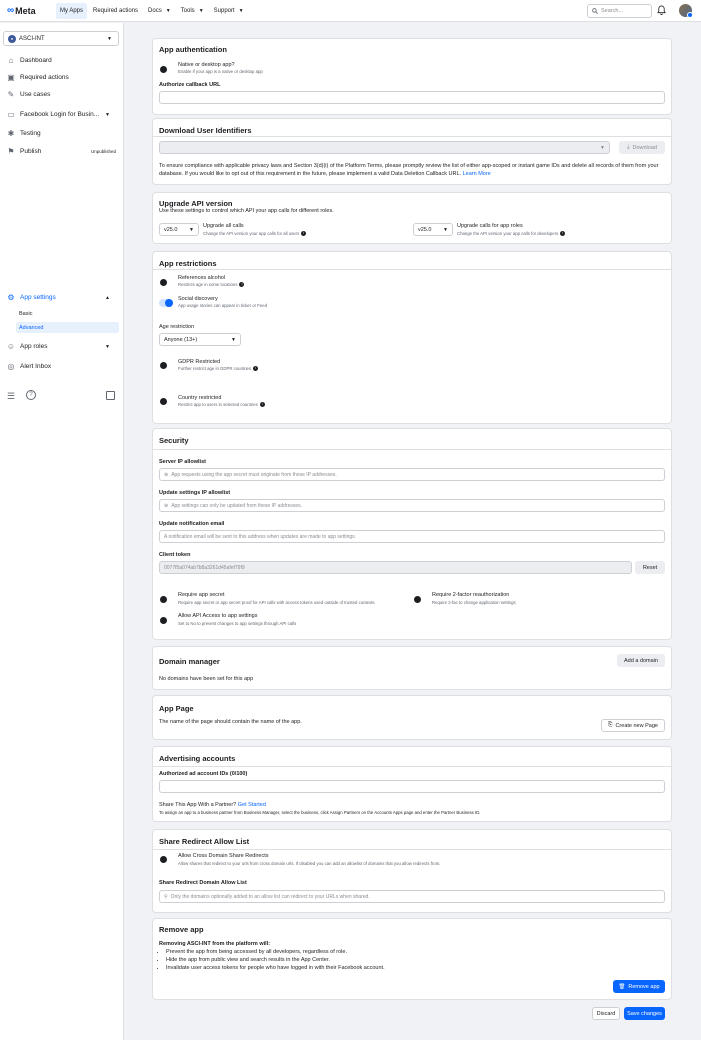 This screenshot has height=1040, width=701. What do you see at coordinates (32, 38) in the screenshot?
I see `app-selector-name: ASCI-INT` at bounding box center [32, 38].